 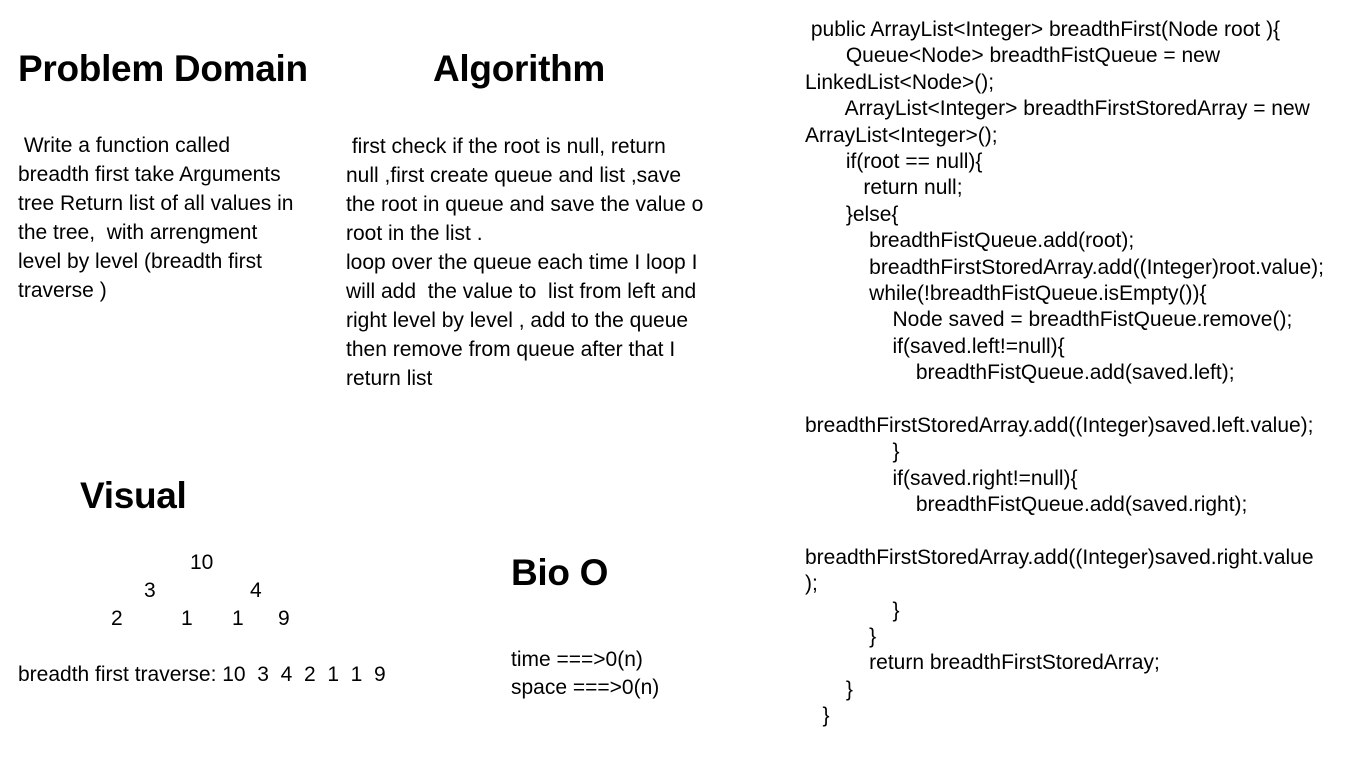 What do you see at coordinates (935, 346) in the screenshot?
I see `code-line: if(saved.left!=null){` at bounding box center [935, 346].